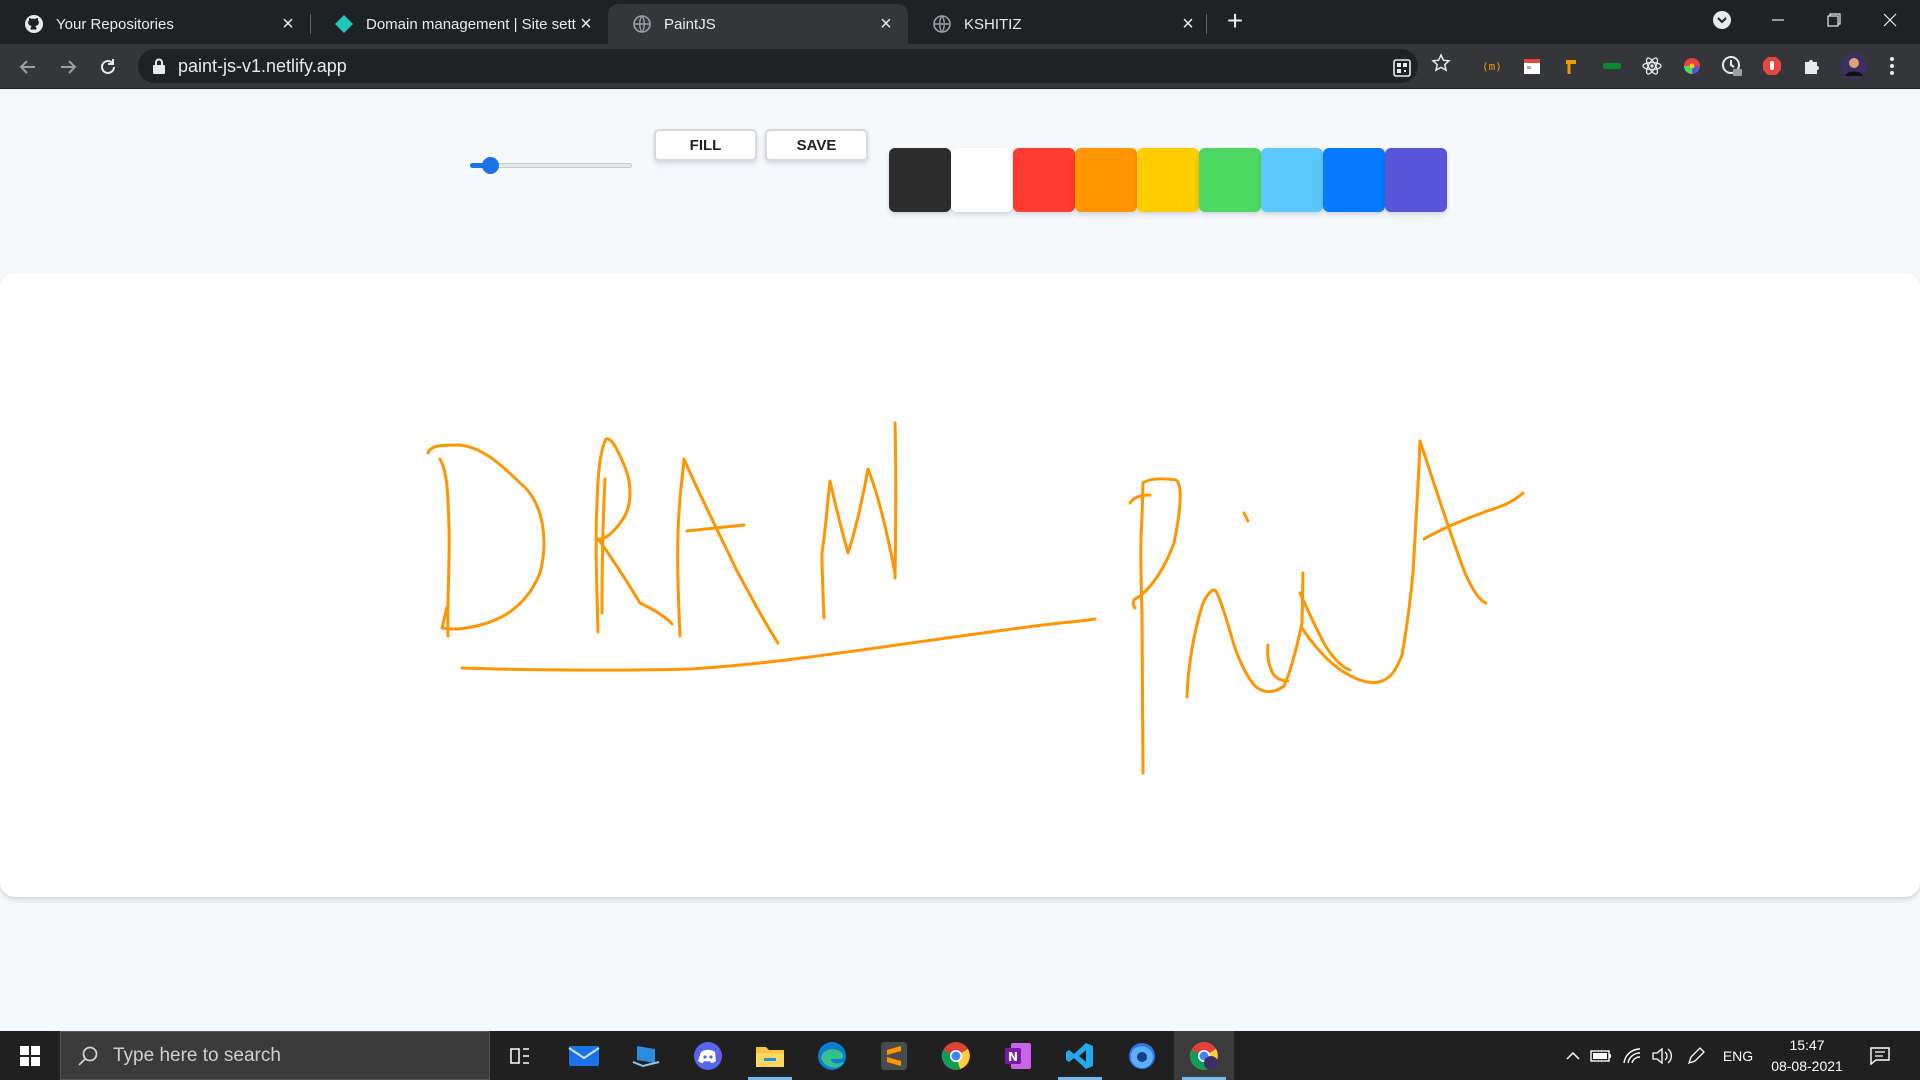  What do you see at coordinates (1652, 66) in the screenshot?
I see `extension-react-icon` at bounding box center [1652, 66].